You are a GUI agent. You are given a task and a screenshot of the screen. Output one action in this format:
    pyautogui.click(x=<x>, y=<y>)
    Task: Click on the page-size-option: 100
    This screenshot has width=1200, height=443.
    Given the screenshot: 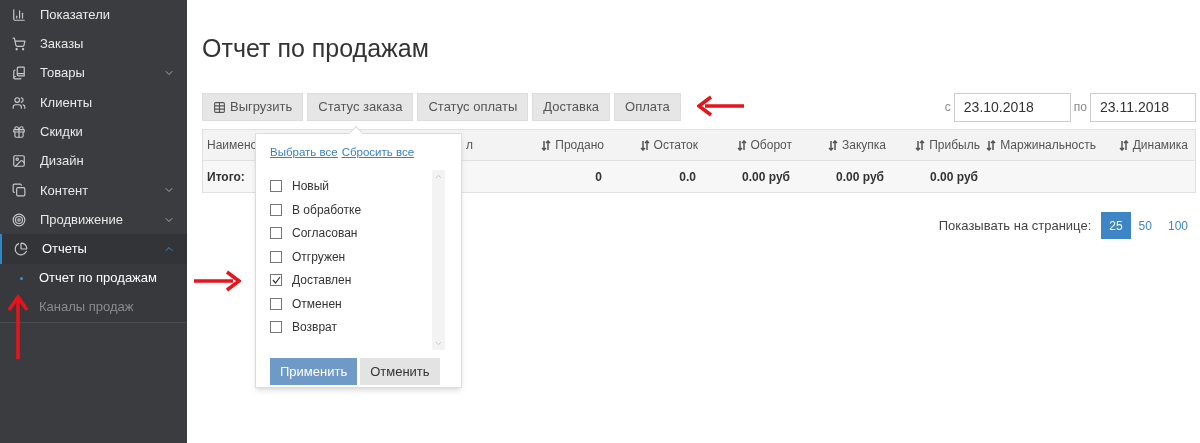 What is the action you would take?
    pyautogui.click(x=1177, y=225)
    